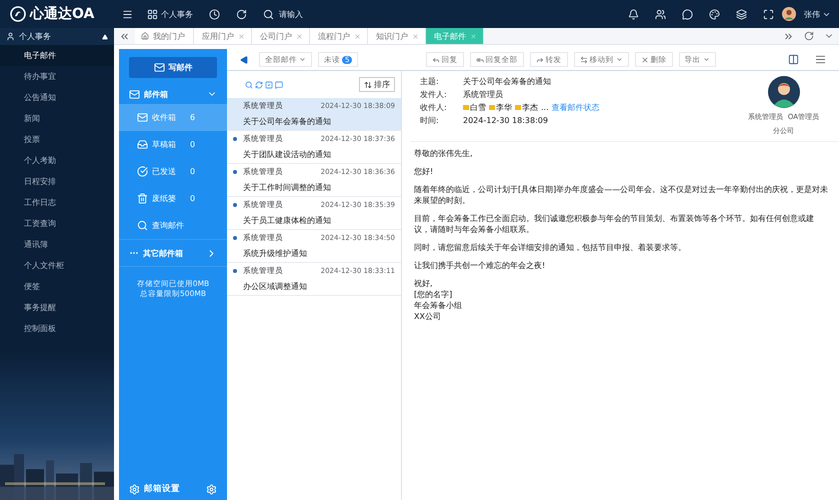 The image size is (839, 500). What do you see at coordinates (179, 14) in the screenshot?
I see `personal-menu: 个人事务` at bounding box center [179, 14].